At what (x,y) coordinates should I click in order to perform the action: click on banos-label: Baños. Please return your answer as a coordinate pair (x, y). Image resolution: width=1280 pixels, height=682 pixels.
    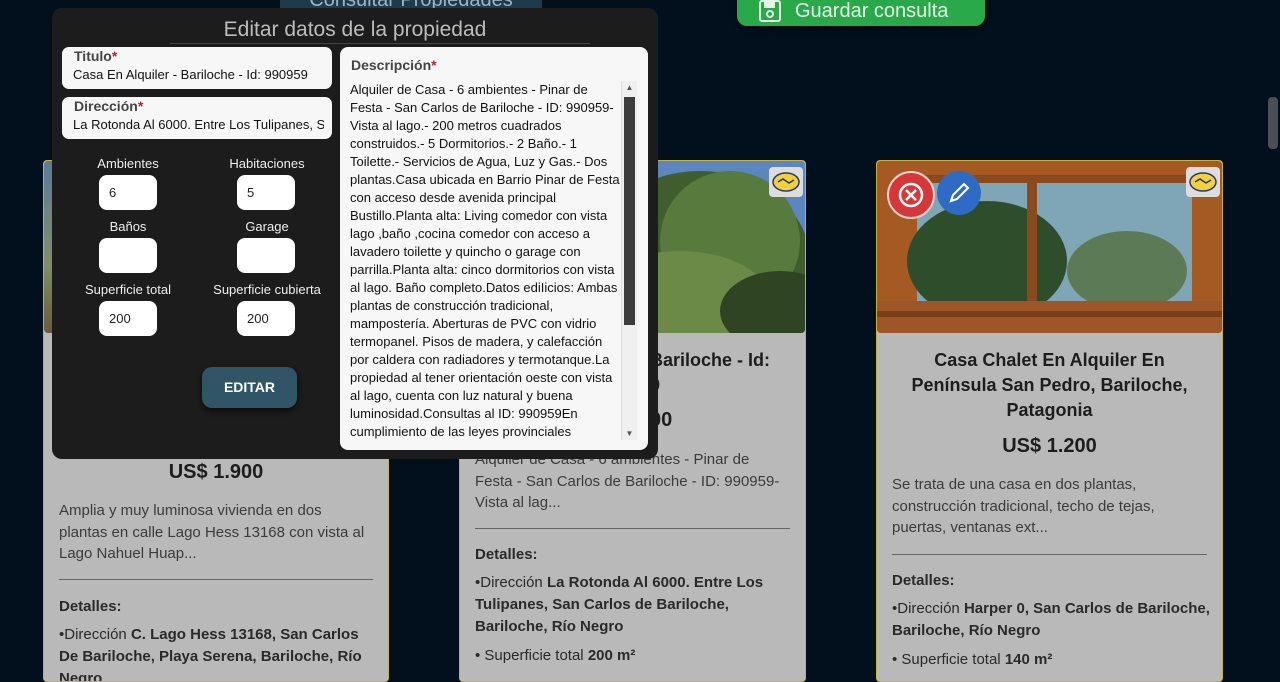
    Looking at the image, I should click on (128, 226).